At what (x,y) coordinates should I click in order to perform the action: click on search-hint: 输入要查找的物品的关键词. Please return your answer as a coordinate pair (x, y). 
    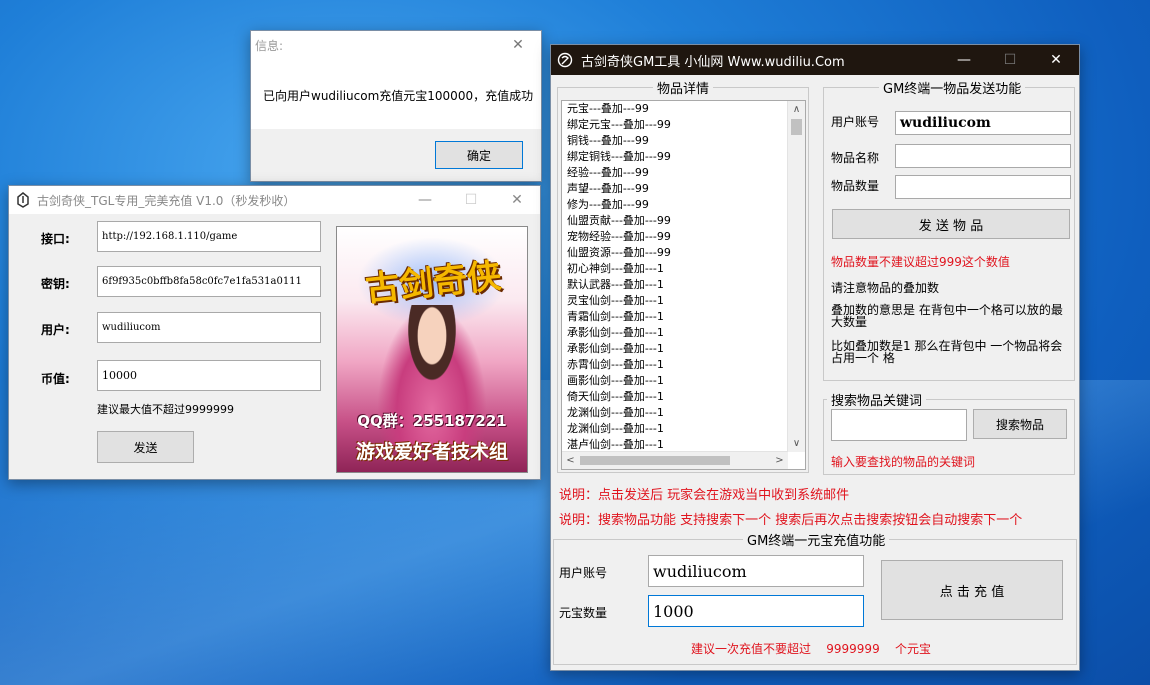
    Looking at the image, I should click on (903, 462).